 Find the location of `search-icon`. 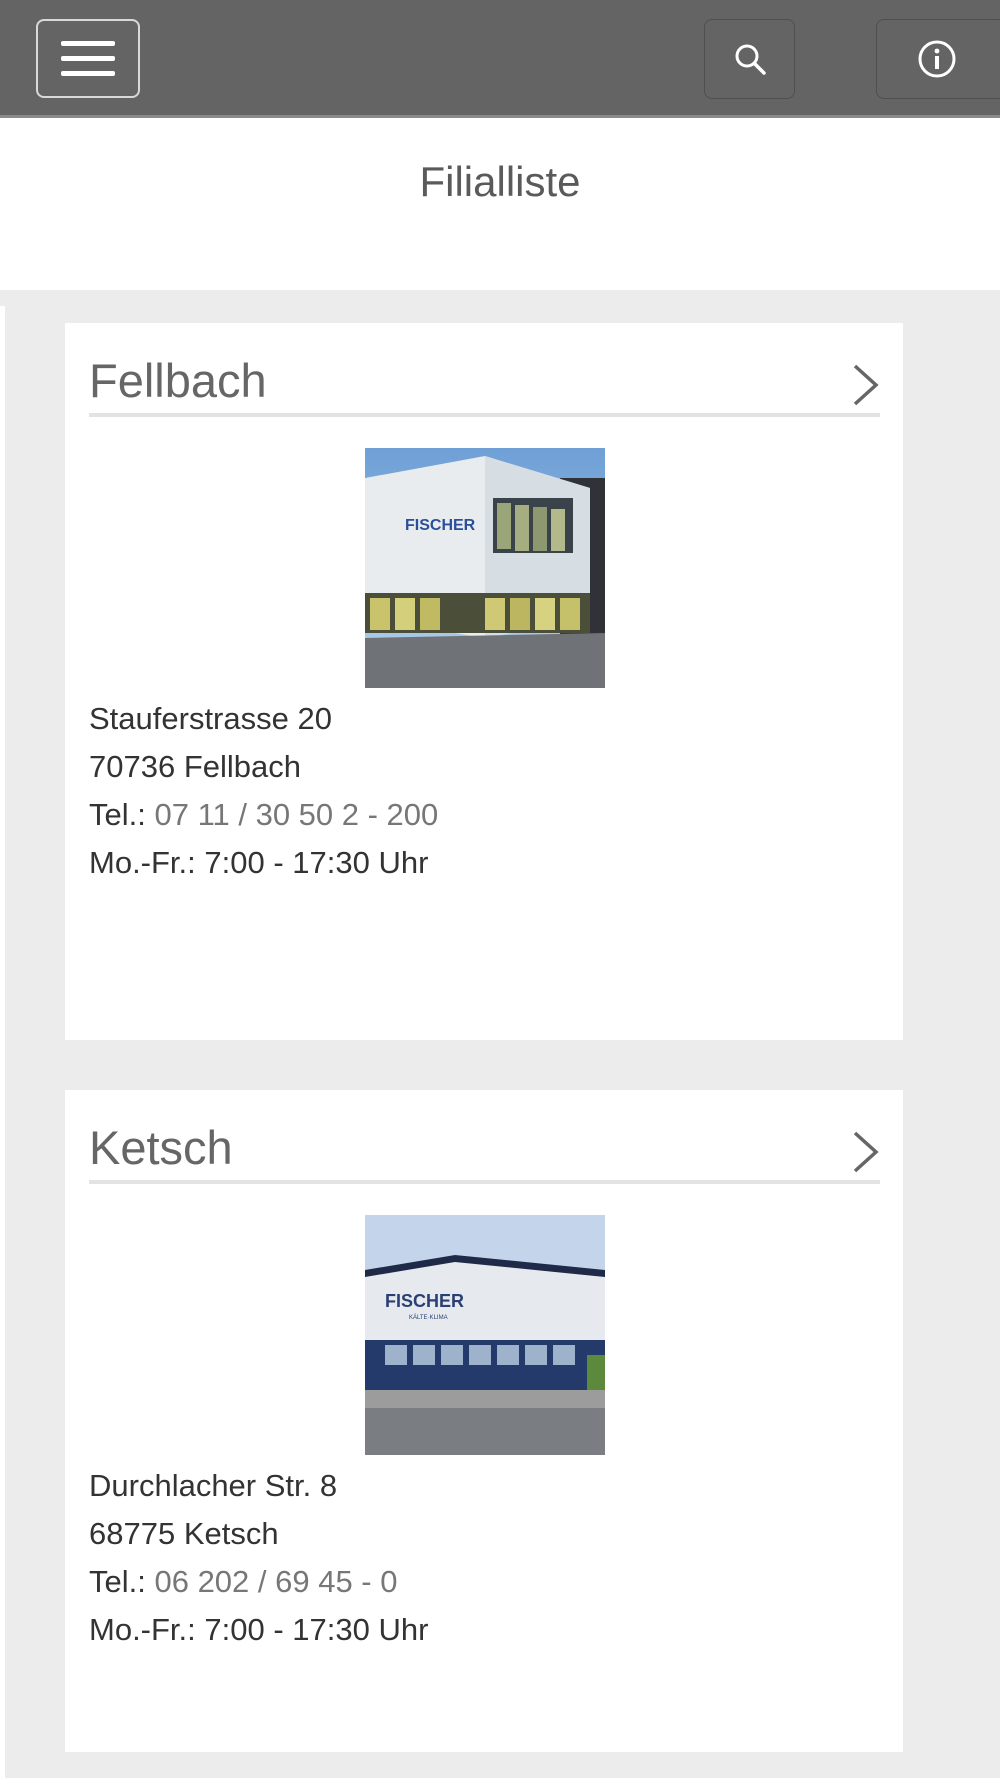

search-icon is located at coordinates (750, 59).